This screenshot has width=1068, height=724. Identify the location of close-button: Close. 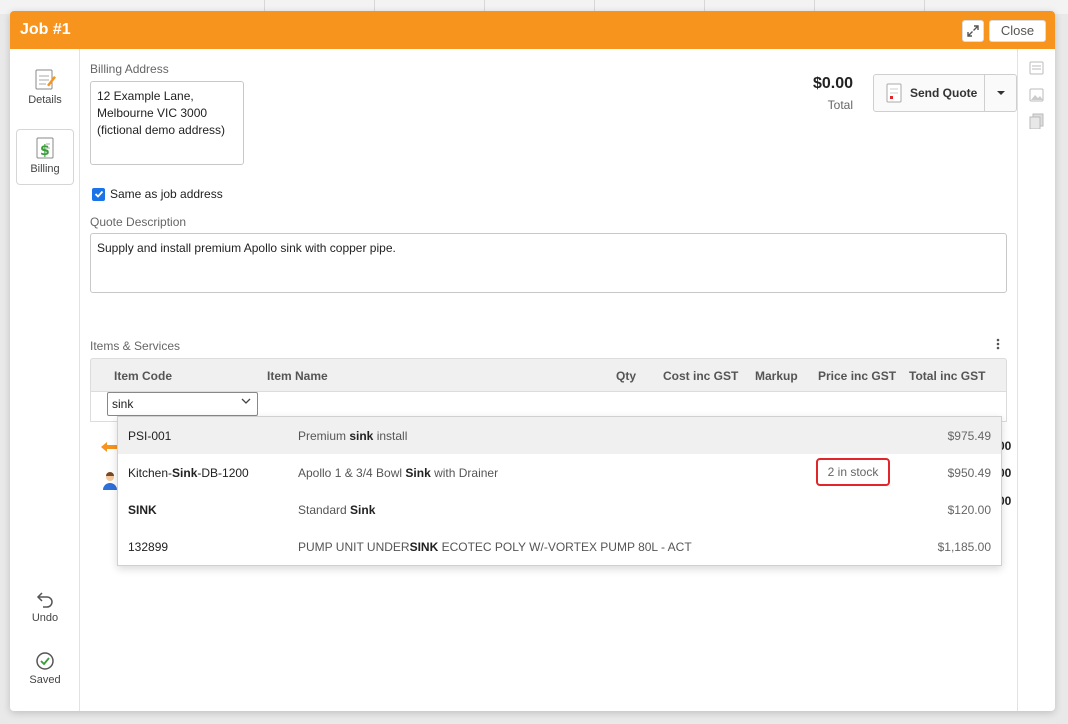
(1017, 31).